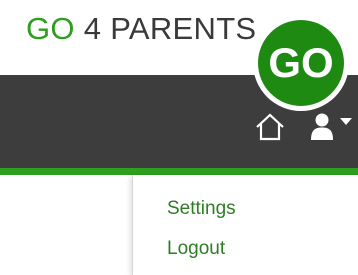 Image resolution: width=358 pixels, height=275 pixels. I want to click on home-button, so click(270, 127).